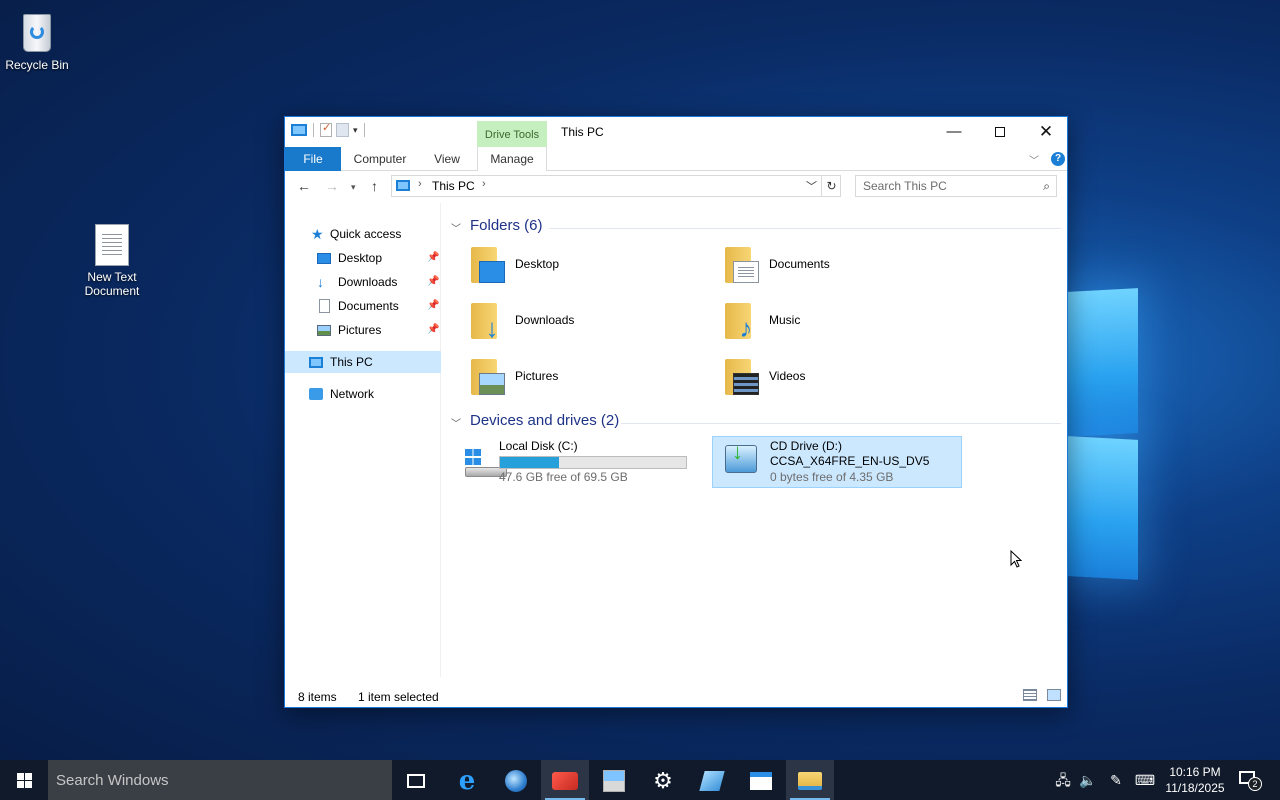 This screenshot has width=1280, height=800. What do you see at coordinates (1046, 132) in the screenshot?
I see `close-button: ✕` at bounding box center [1046, 132].